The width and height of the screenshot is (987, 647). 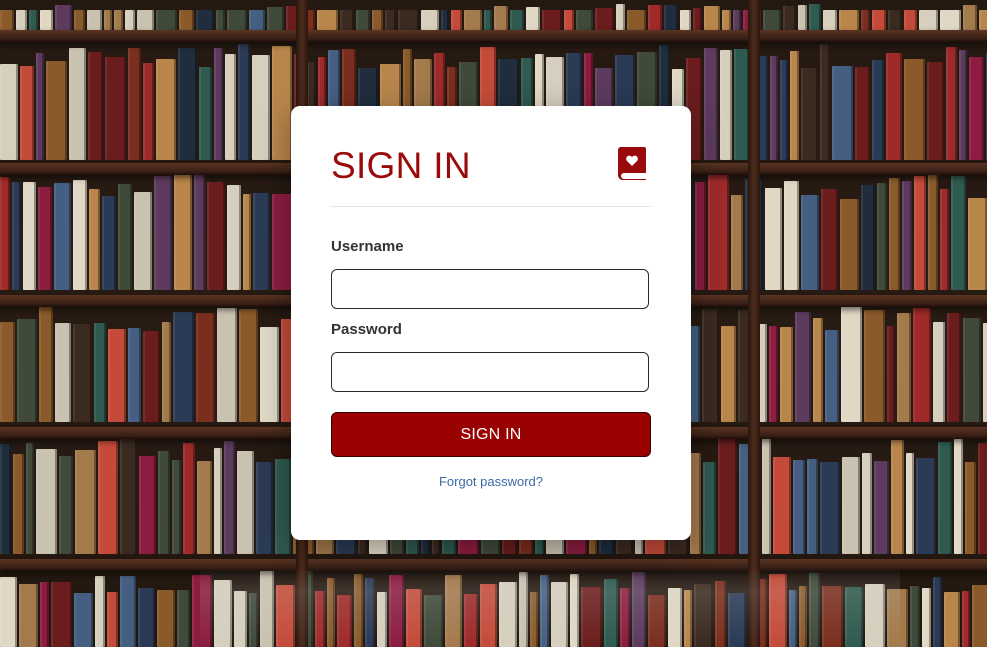 I want to click on password-input, so click(x=490, y=372).